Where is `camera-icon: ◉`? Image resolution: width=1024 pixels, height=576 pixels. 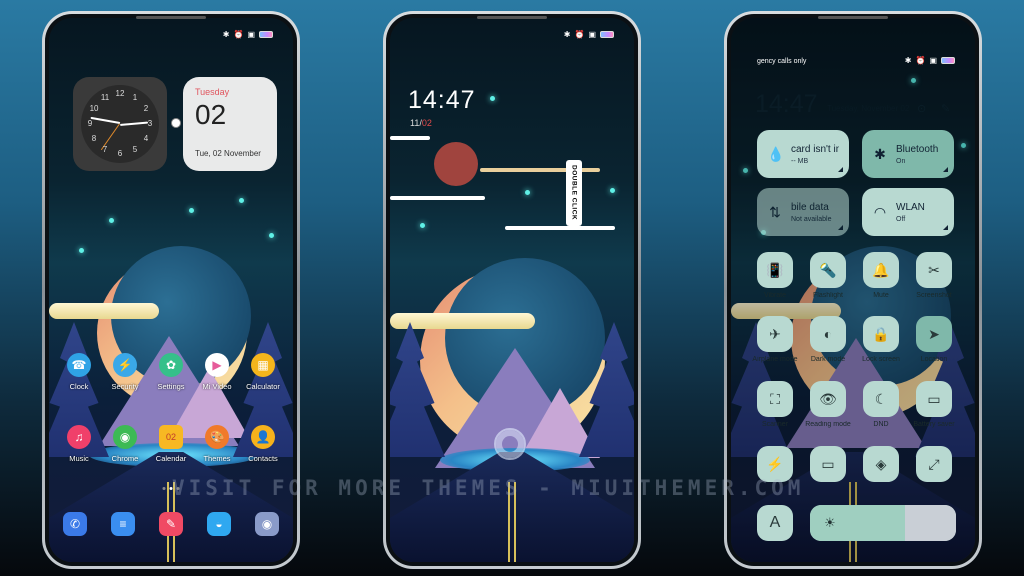 camera-icon: ◉ is located at coordinates (267, 524).